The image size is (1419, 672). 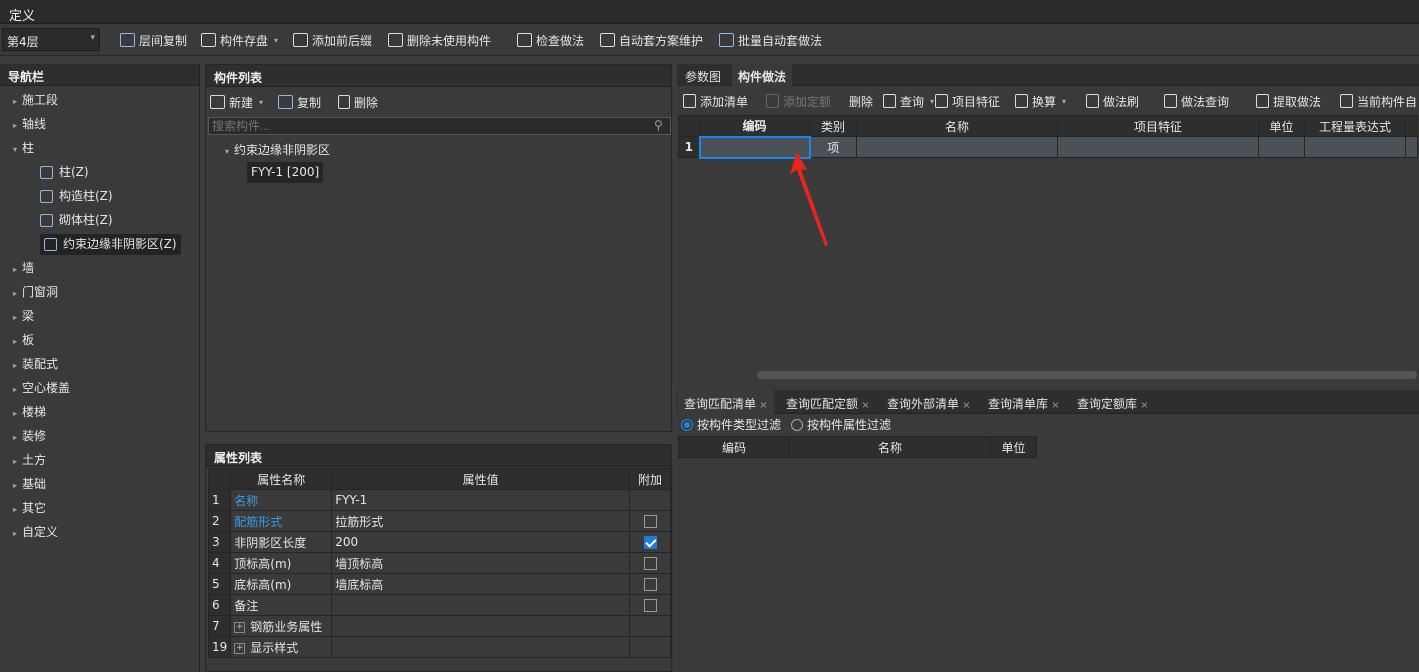 I want to click on table-row: 6 备注, so click(x=439, y=605).